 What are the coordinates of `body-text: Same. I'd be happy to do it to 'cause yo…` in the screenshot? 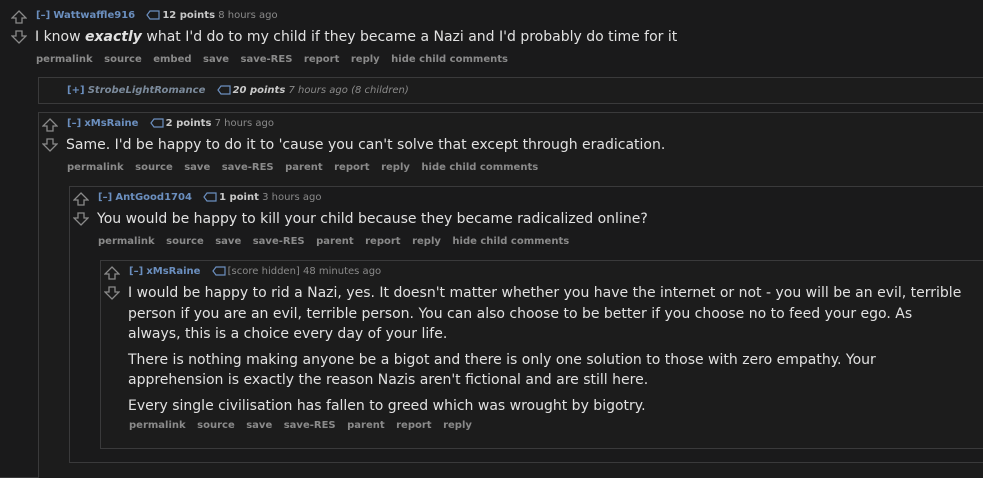 It's located at (366, 145).